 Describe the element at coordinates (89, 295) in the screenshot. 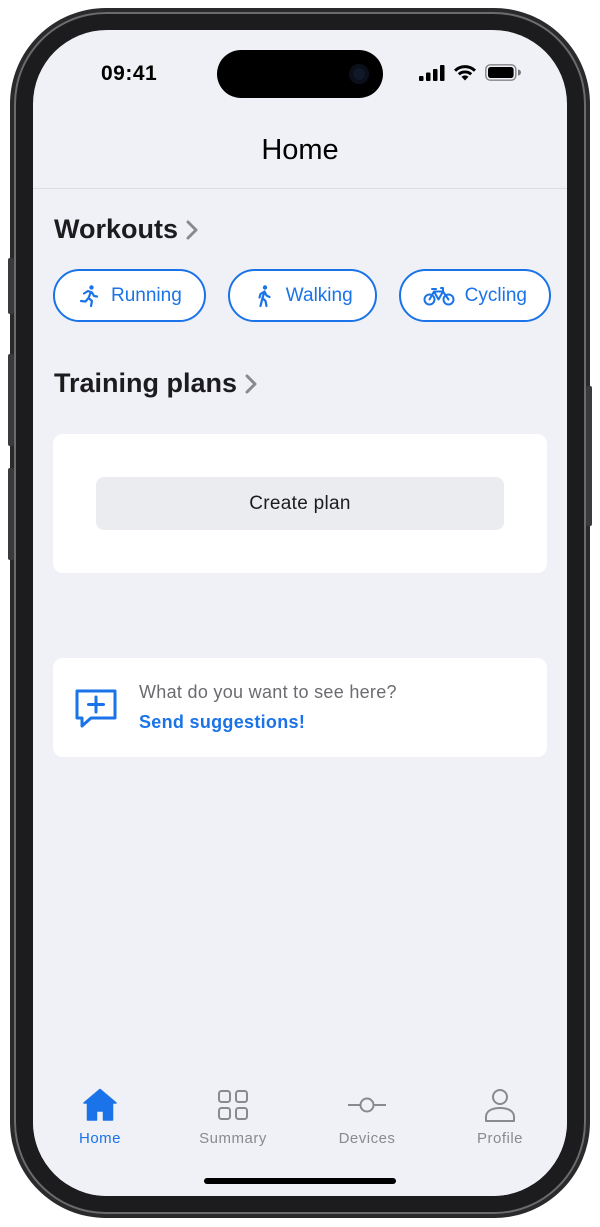

I see `running-icon` at that location.